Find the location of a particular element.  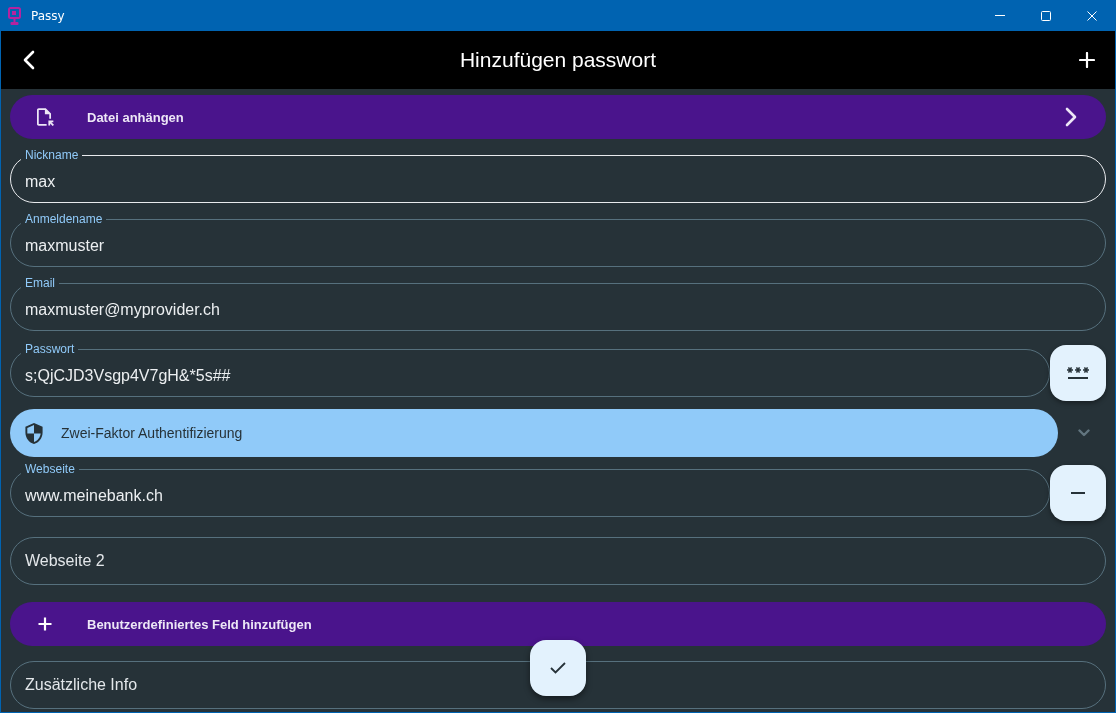

remove-button is located at coordinates (1078, 493).